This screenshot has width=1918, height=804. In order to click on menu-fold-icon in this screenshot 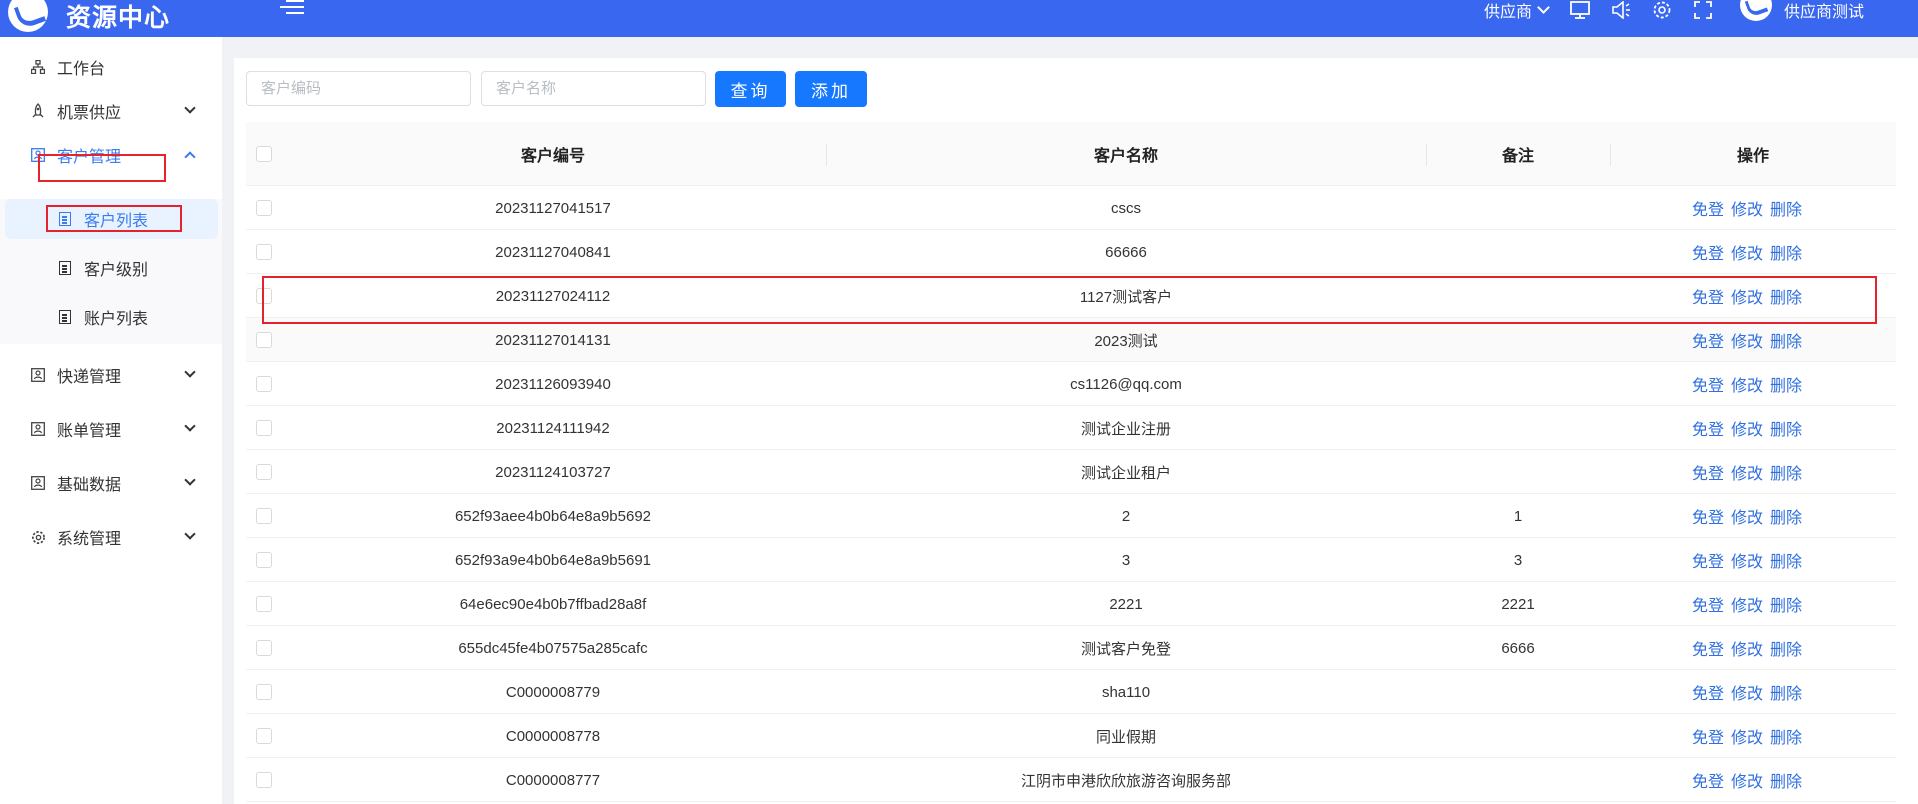, I will do `click(292, 9)`.